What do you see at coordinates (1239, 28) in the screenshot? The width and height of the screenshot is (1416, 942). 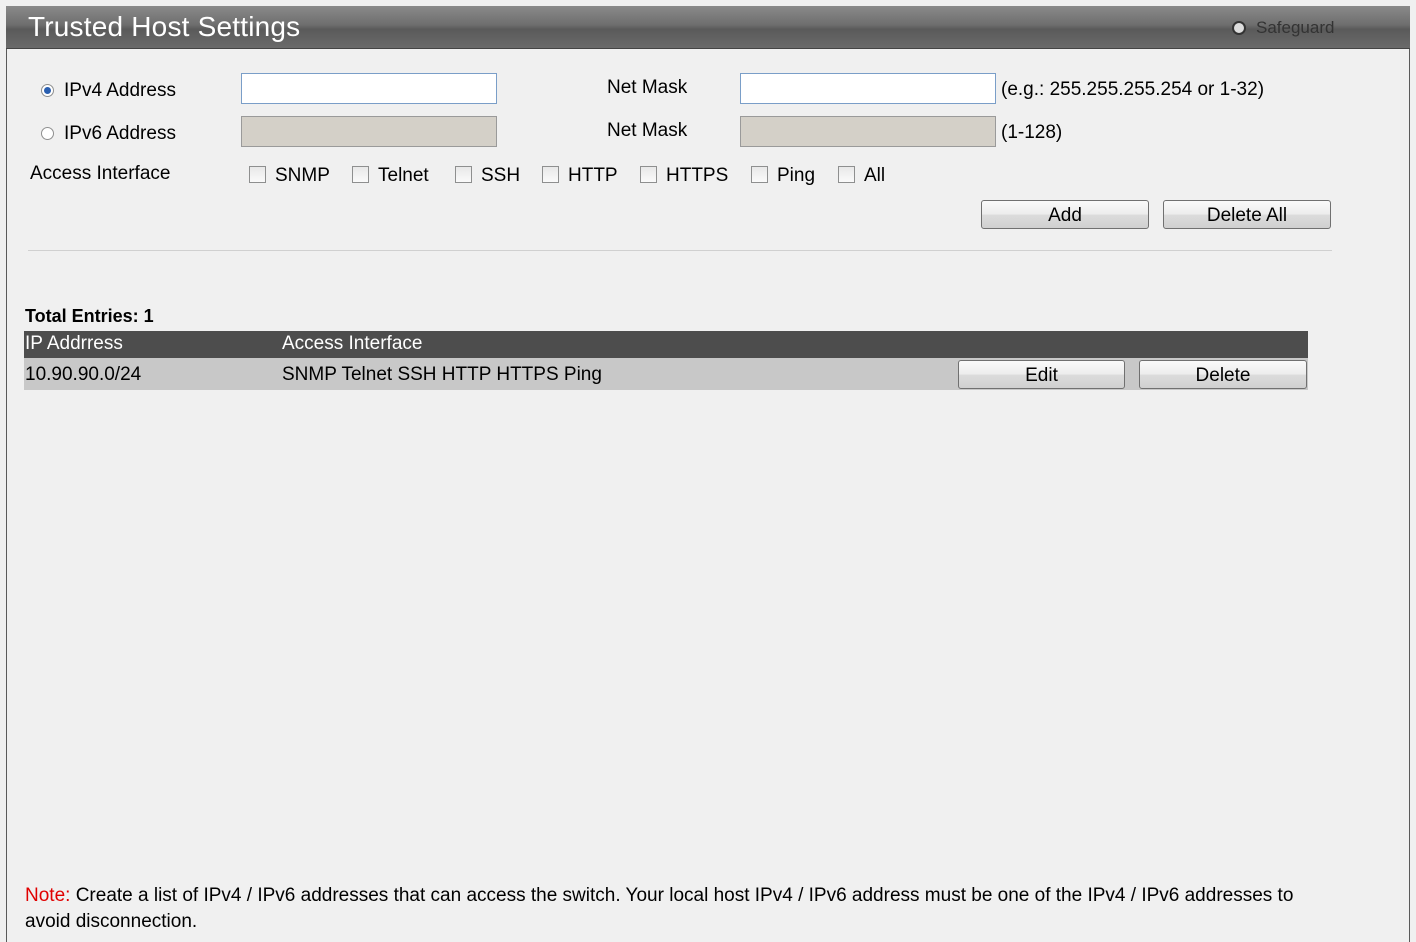 I see `safeguard-icon` at bounding box center [1239, 28].